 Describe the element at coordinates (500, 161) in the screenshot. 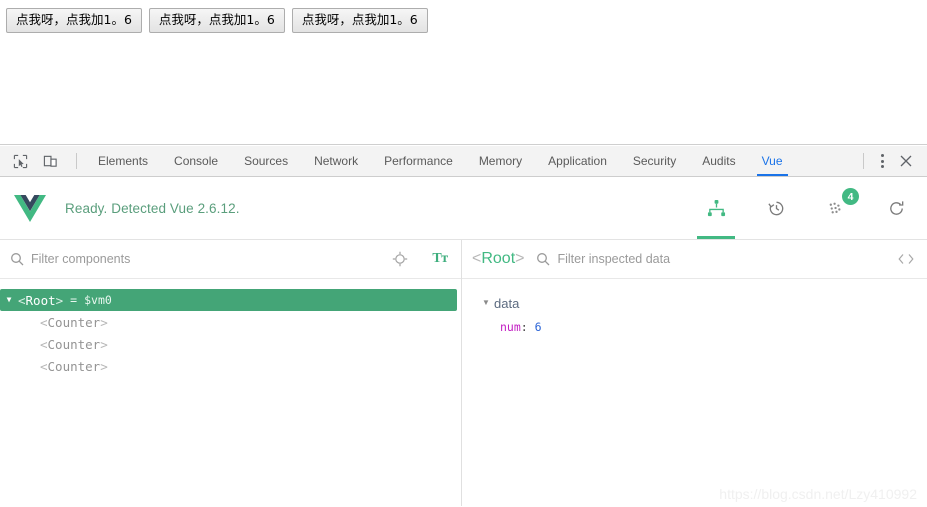

I see `tab-memory: Memory` at that location.